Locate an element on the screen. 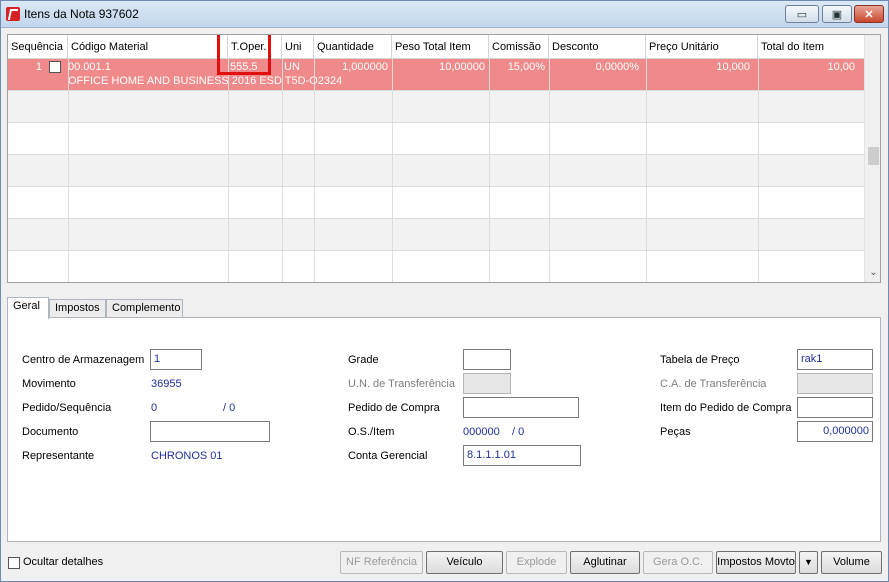 The image size is (889, 582). grade-field is located at coordinates (487, 359).